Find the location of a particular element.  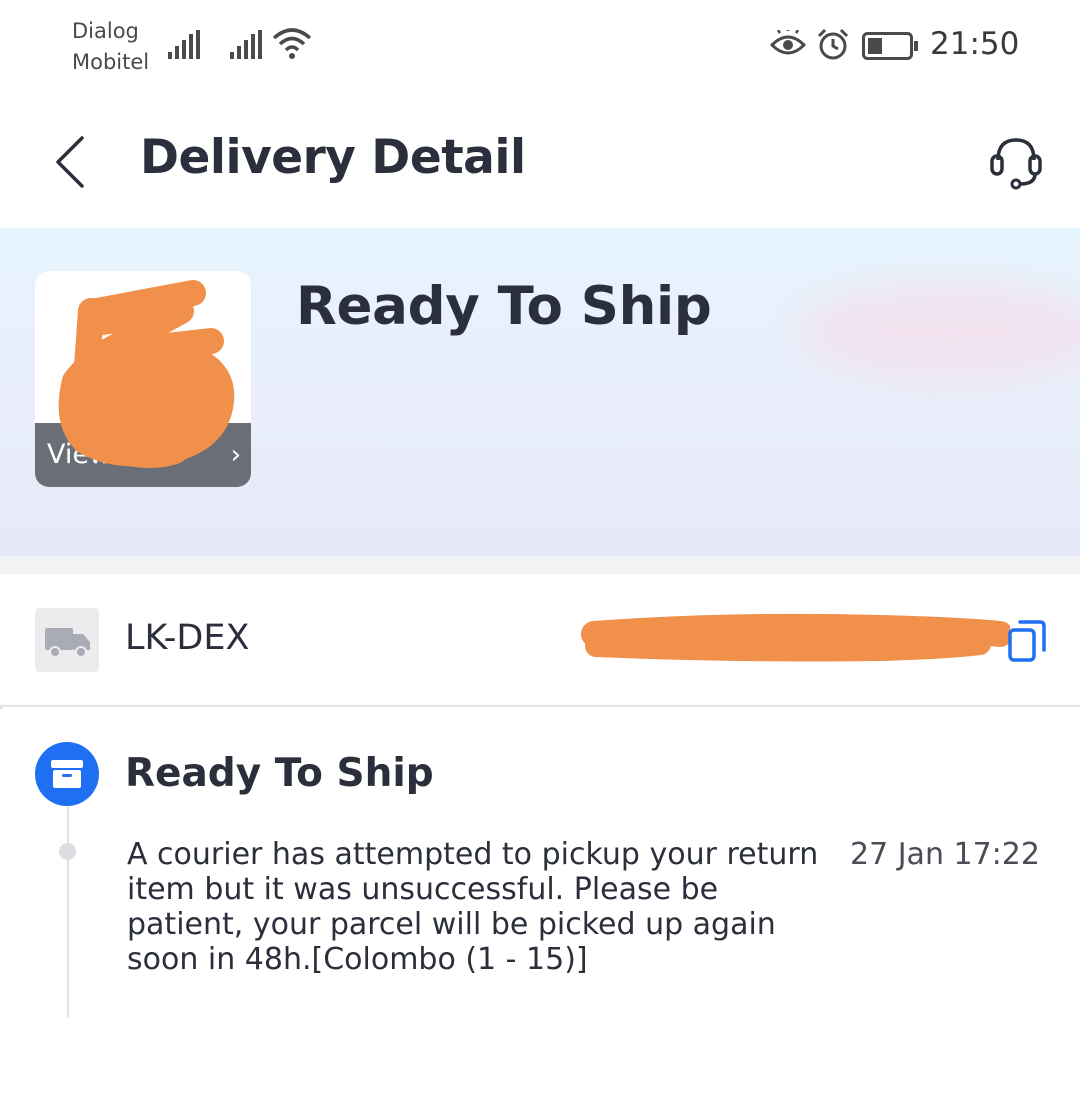

timeline-event-time: 27 Jan 17:22 is located at coordinates (945, 854).